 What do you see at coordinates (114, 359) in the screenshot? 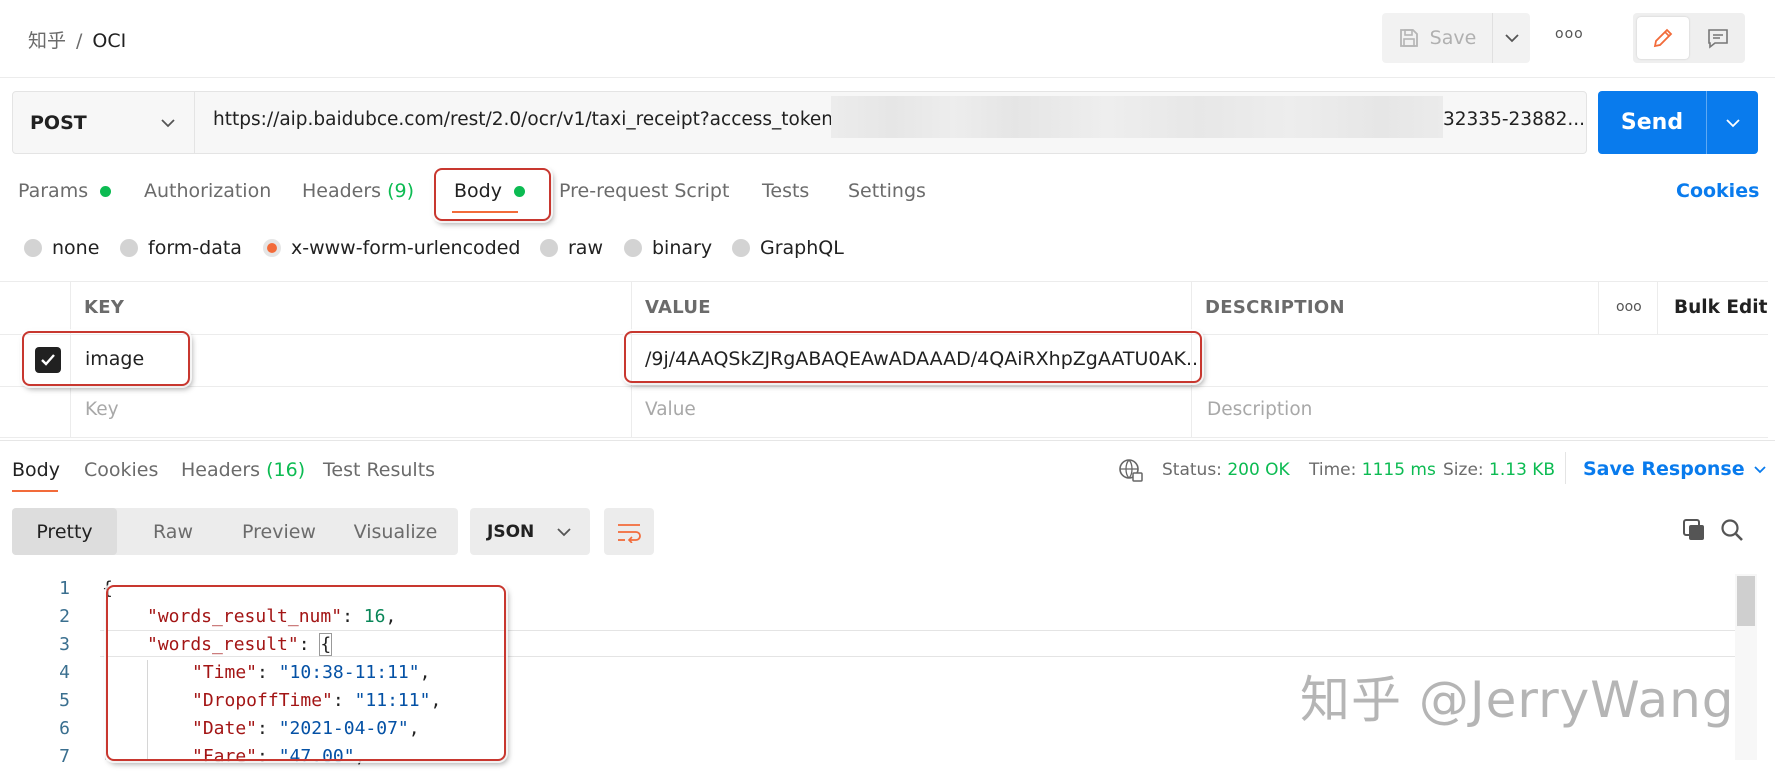
I see `param-key-cell: image` at bounding box center [114, 359].